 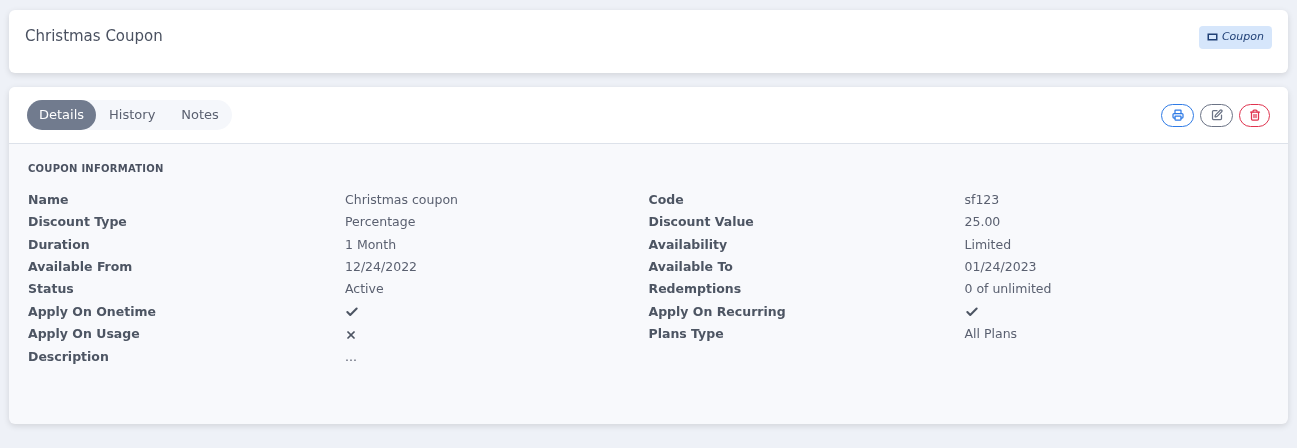 I want to click on field-value: All Plans, so click(x=991, y=334).